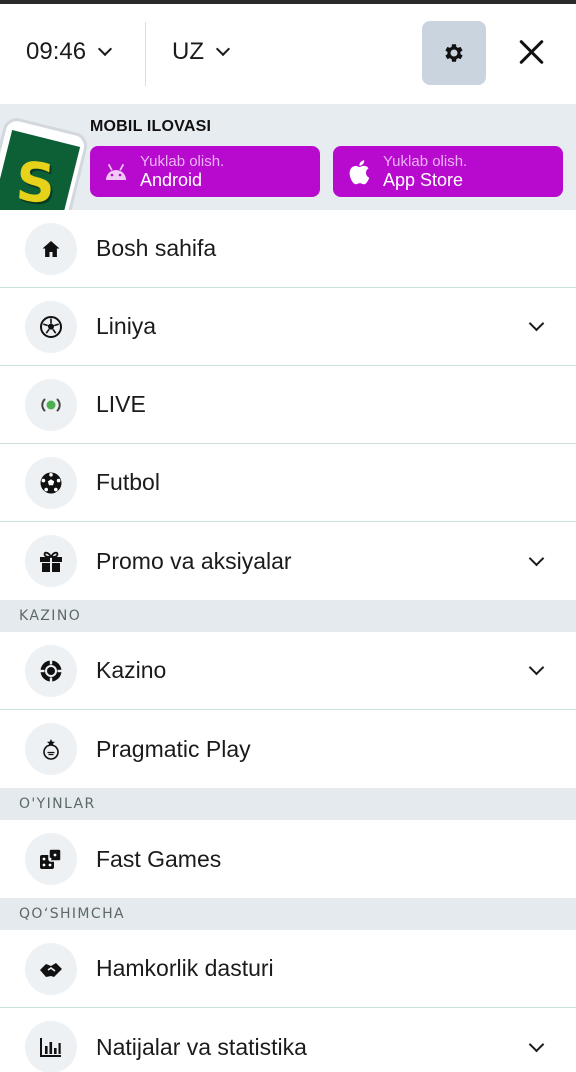 The width and height of the screenshot is (576, 1072). I want to click on menu-item-bosh-sahifa: Bosh sahifa, so click(288, 249).